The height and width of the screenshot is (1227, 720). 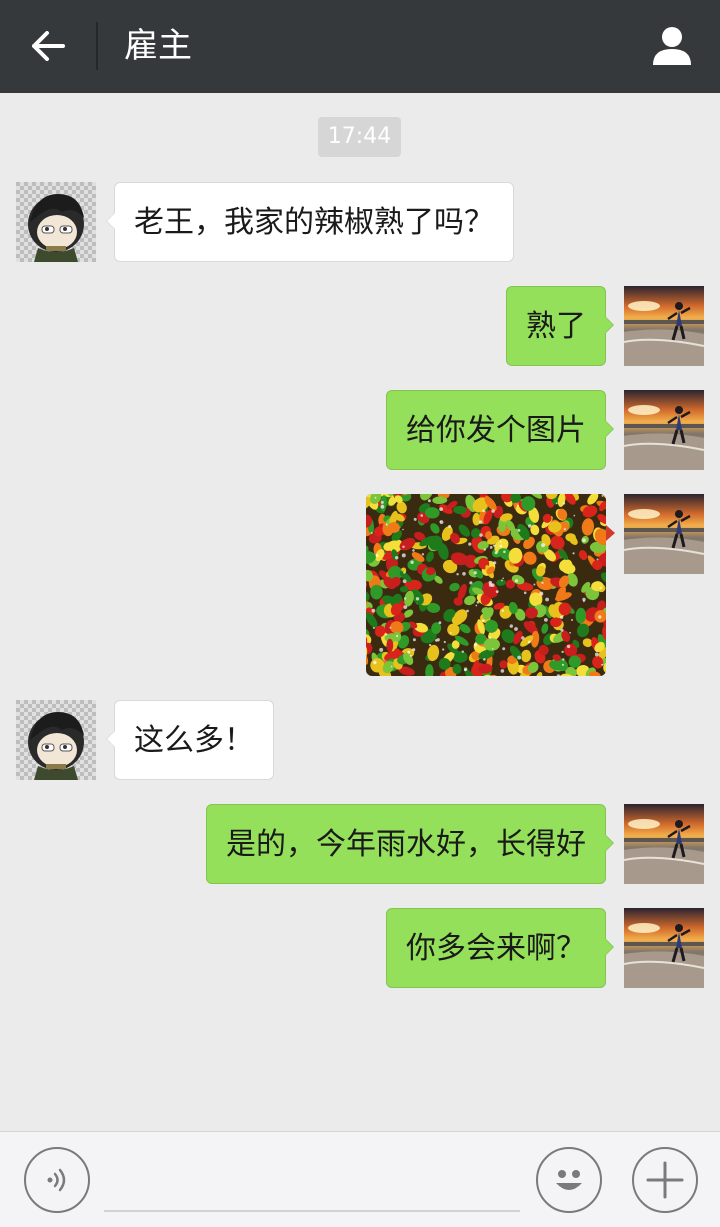 I want to click on person-icon, so click(x=672, y=46).